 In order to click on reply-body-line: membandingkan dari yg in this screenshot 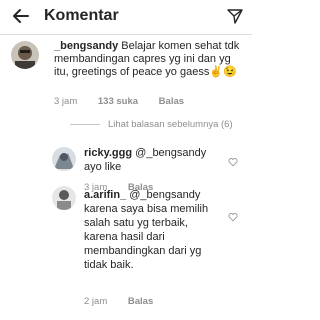, I will do `click(143, 251)`.